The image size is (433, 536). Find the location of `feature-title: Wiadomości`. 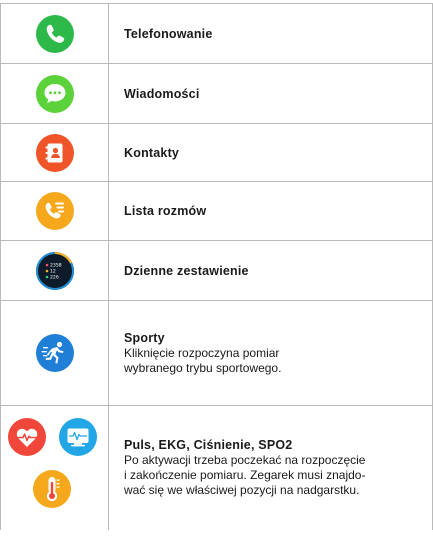

feature-title: Wiadomości is located at coordinates (162, 93).